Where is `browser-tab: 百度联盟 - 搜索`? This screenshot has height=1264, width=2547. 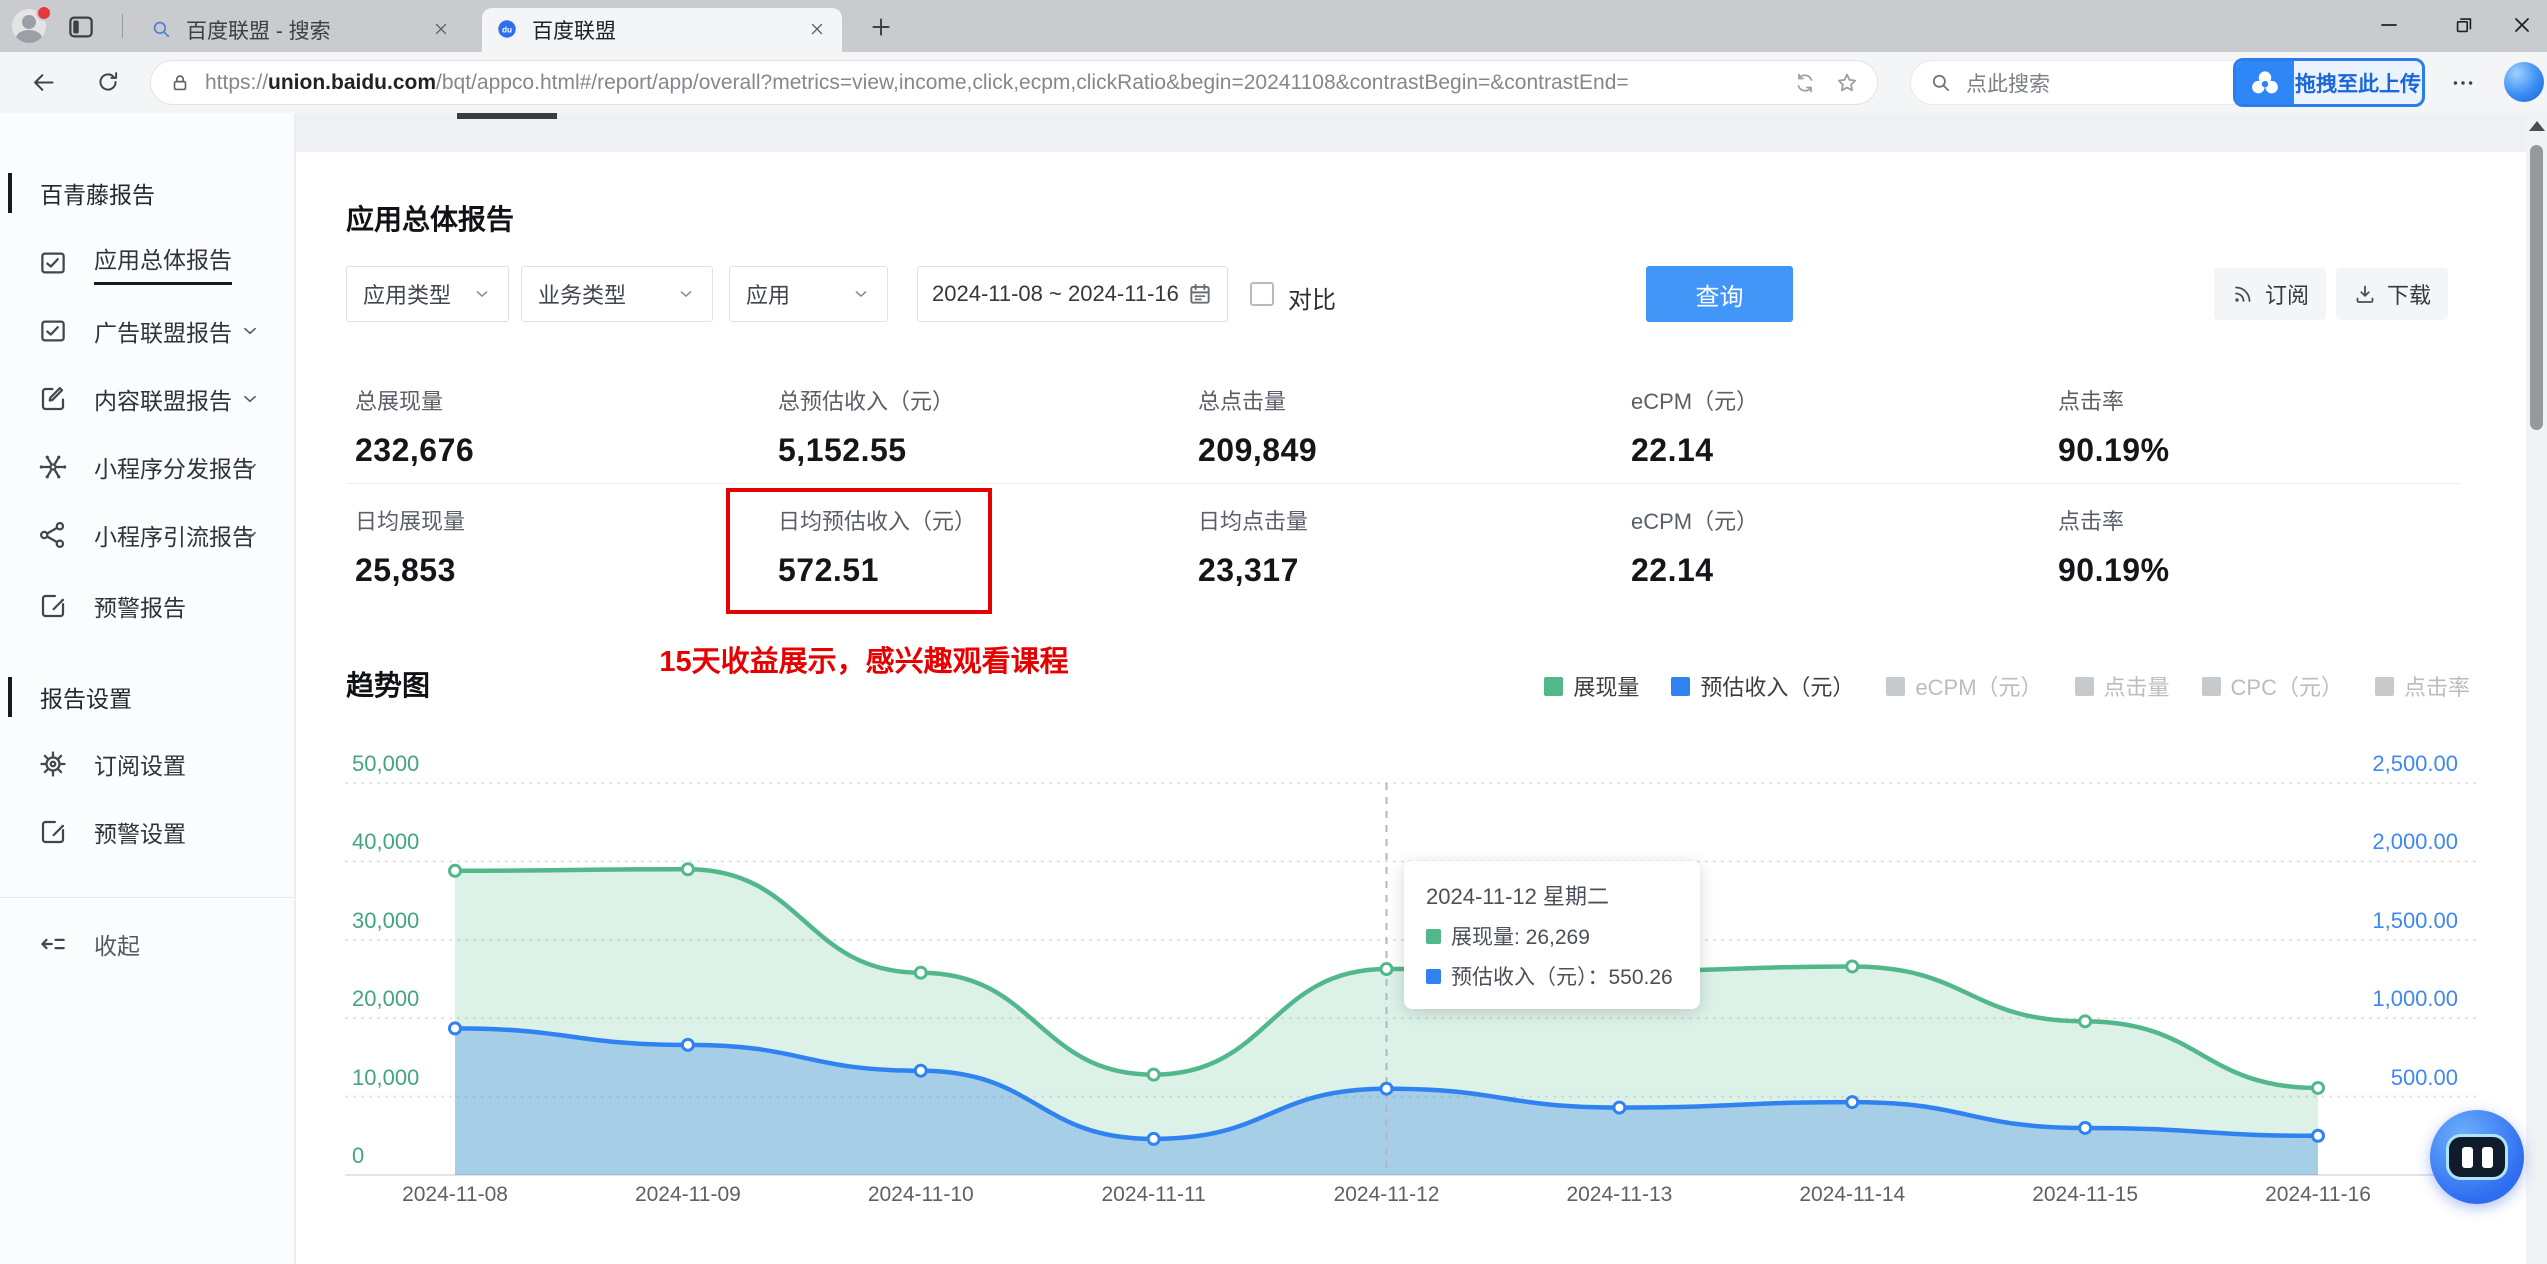 browser-tab: 百度联盟 - 搜索 is located at coordinates (301, 30).